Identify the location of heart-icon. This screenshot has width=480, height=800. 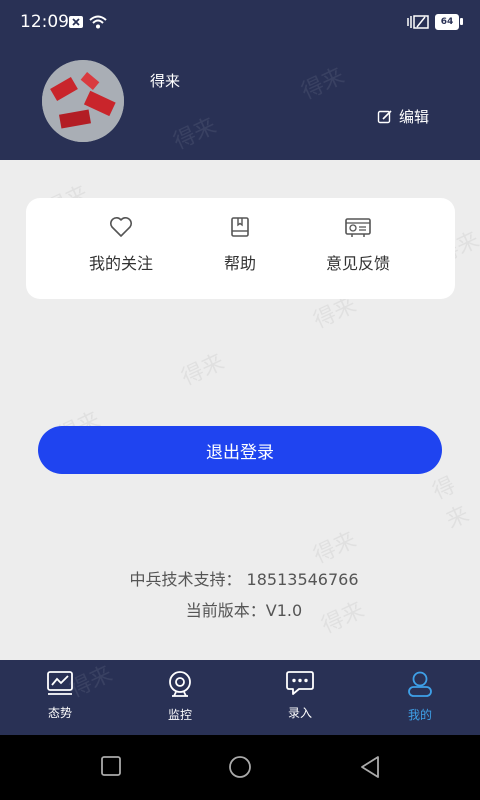
(121, 227).